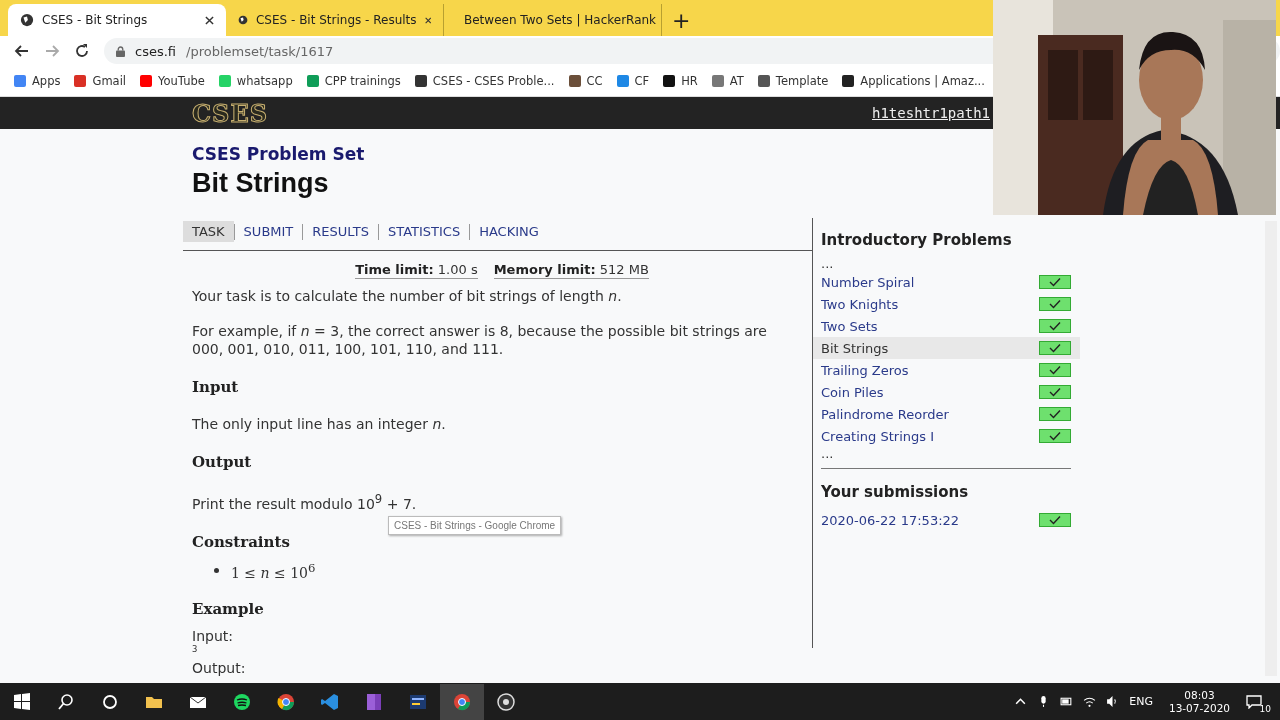  What do you see at coordinates (680, 81) in the screenshot?
I see `bookmark: HR` at bounding box center [680, 81].